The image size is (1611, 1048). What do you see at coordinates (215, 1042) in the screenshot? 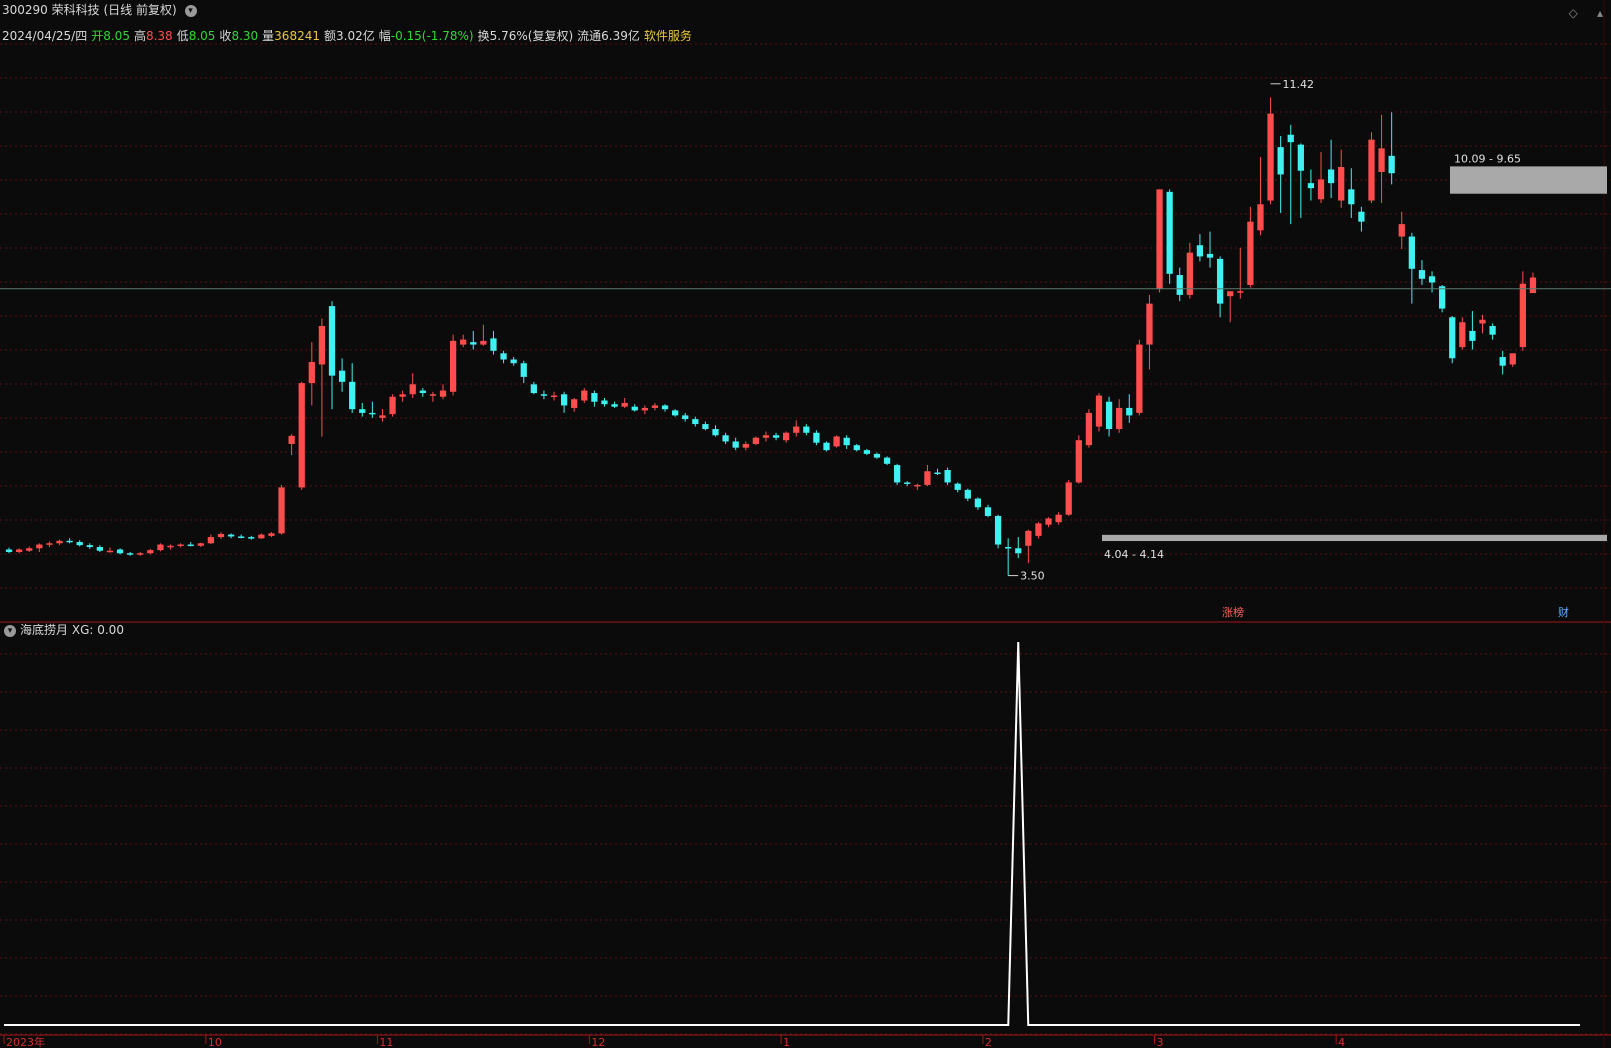
I see `x-tick-label: 10` at bounding box center [215, 1042].